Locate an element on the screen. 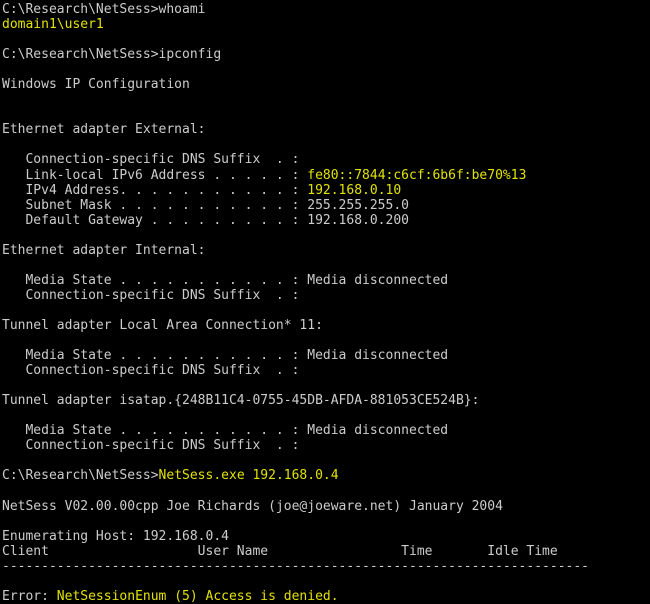 The image size is (650, 604). terminal-line-adapter-internal: Ethernet adapter Internal: is located at coordinates (326, 250).